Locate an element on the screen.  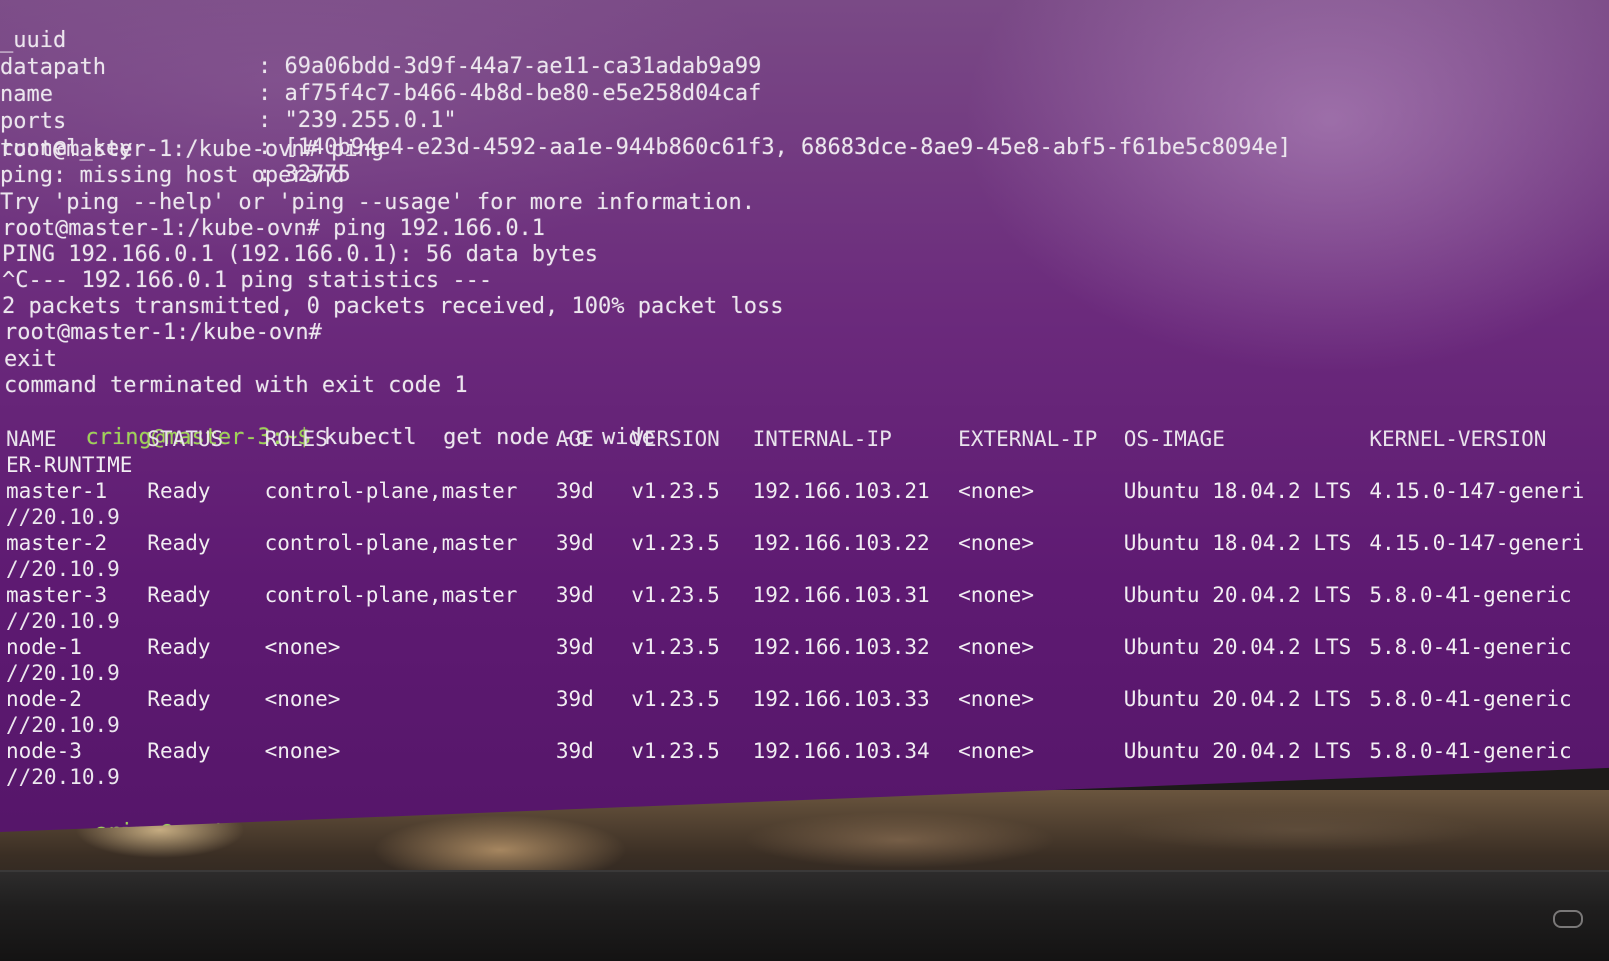
terminal-line: root@master-1:/kube-ovn# ping is located at coordinates (192, 149).